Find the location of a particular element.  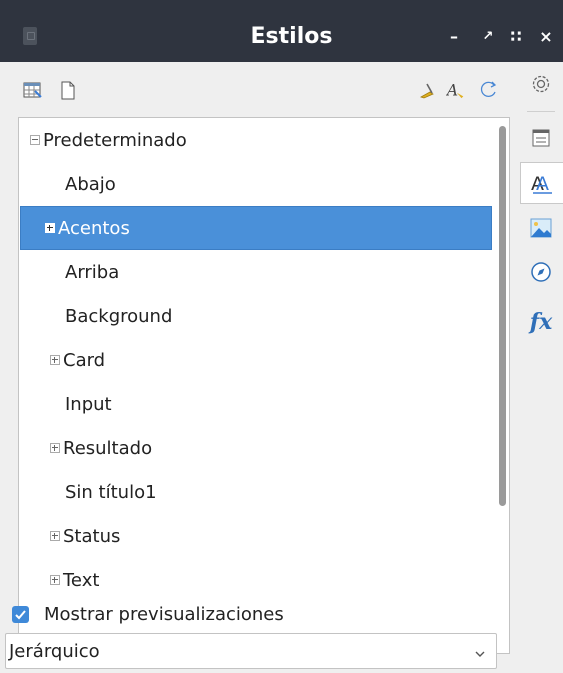

styles-icon: A A is located at coordinates (541, 183).